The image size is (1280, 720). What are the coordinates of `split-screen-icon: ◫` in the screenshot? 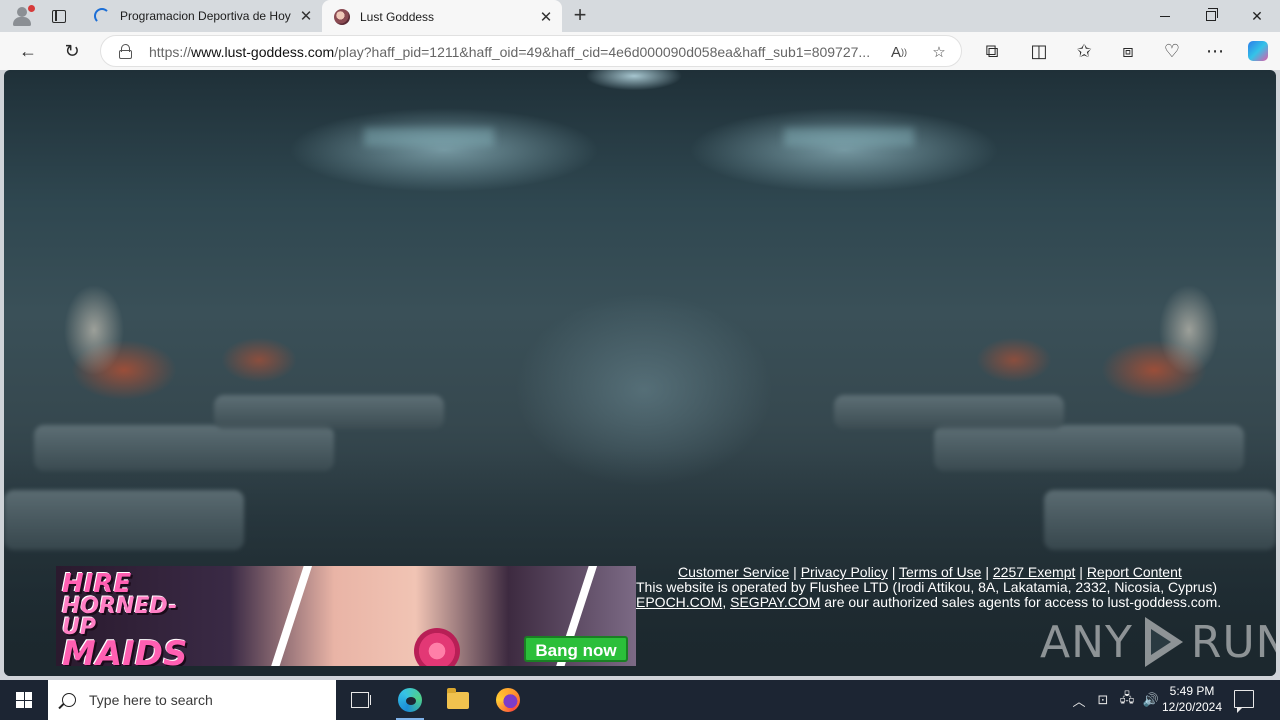 It's located at (1039, 51).